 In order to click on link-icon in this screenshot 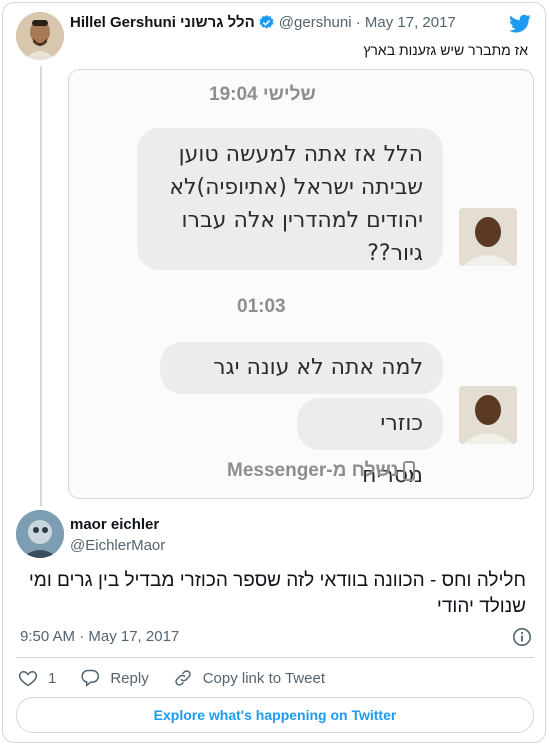, I will do `click(182, 678)`.